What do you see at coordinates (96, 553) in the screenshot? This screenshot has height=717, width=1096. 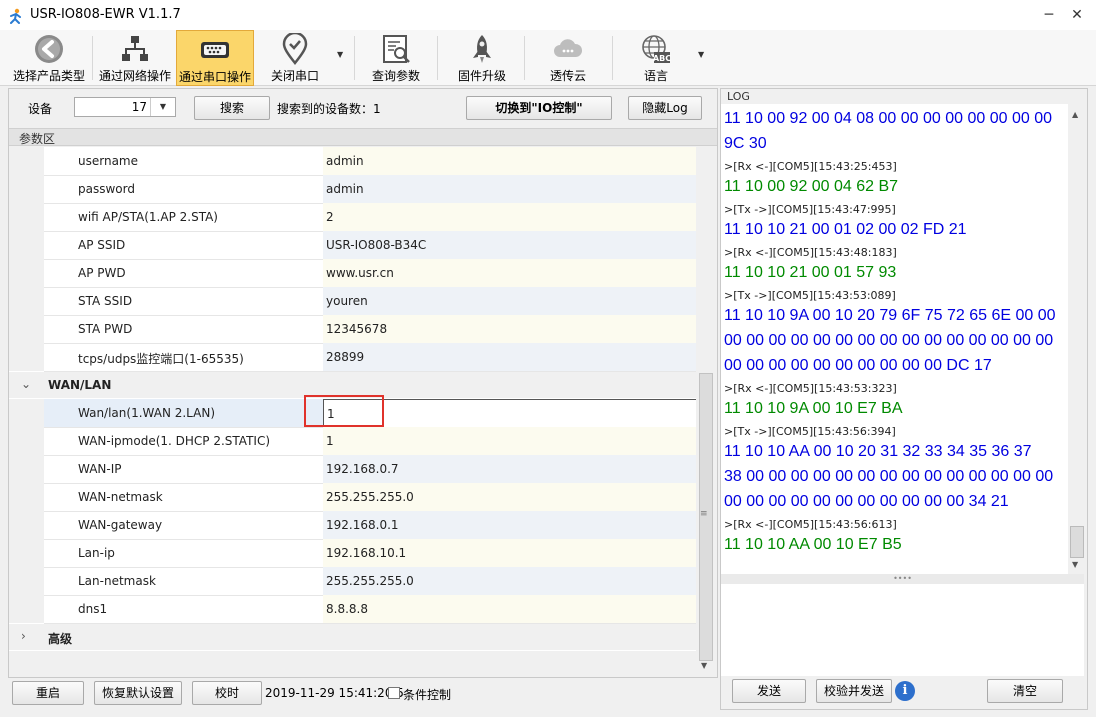 I see `param-name: Lan-ip` at bounding box center [96, 553].